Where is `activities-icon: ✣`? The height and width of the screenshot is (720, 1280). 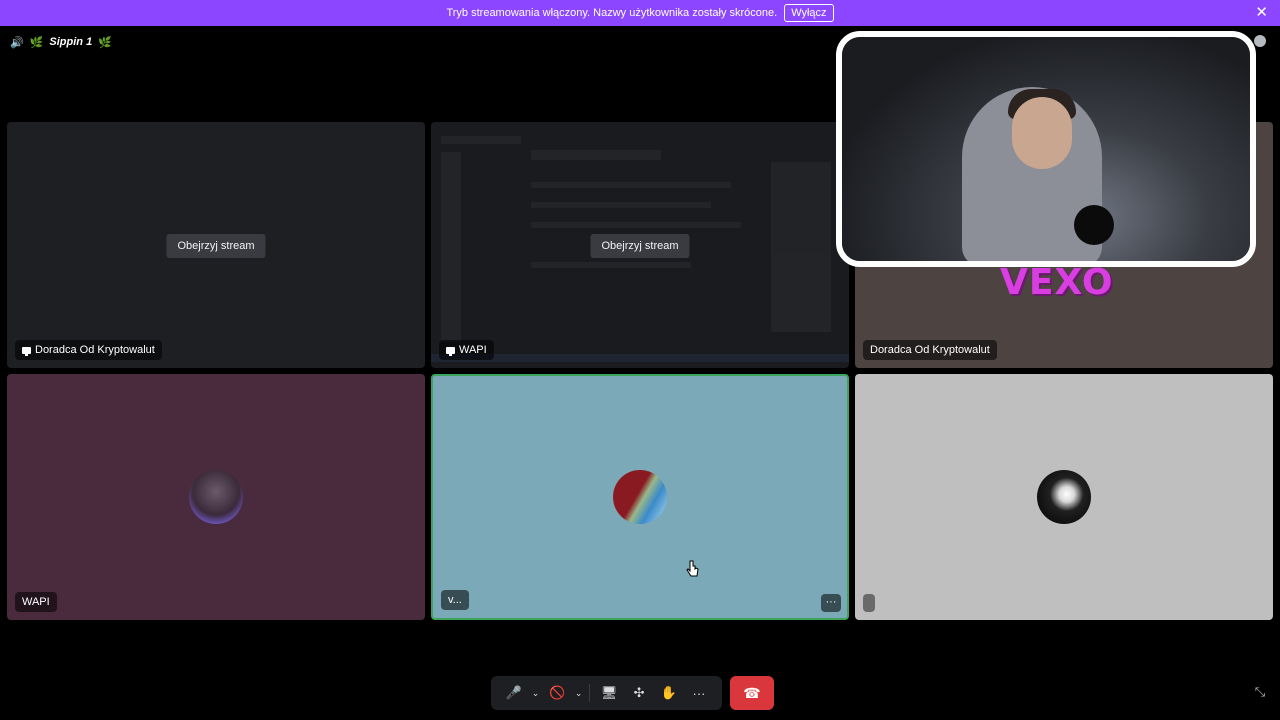
activities-icon: ✣ is located at coordinates (639, 693).